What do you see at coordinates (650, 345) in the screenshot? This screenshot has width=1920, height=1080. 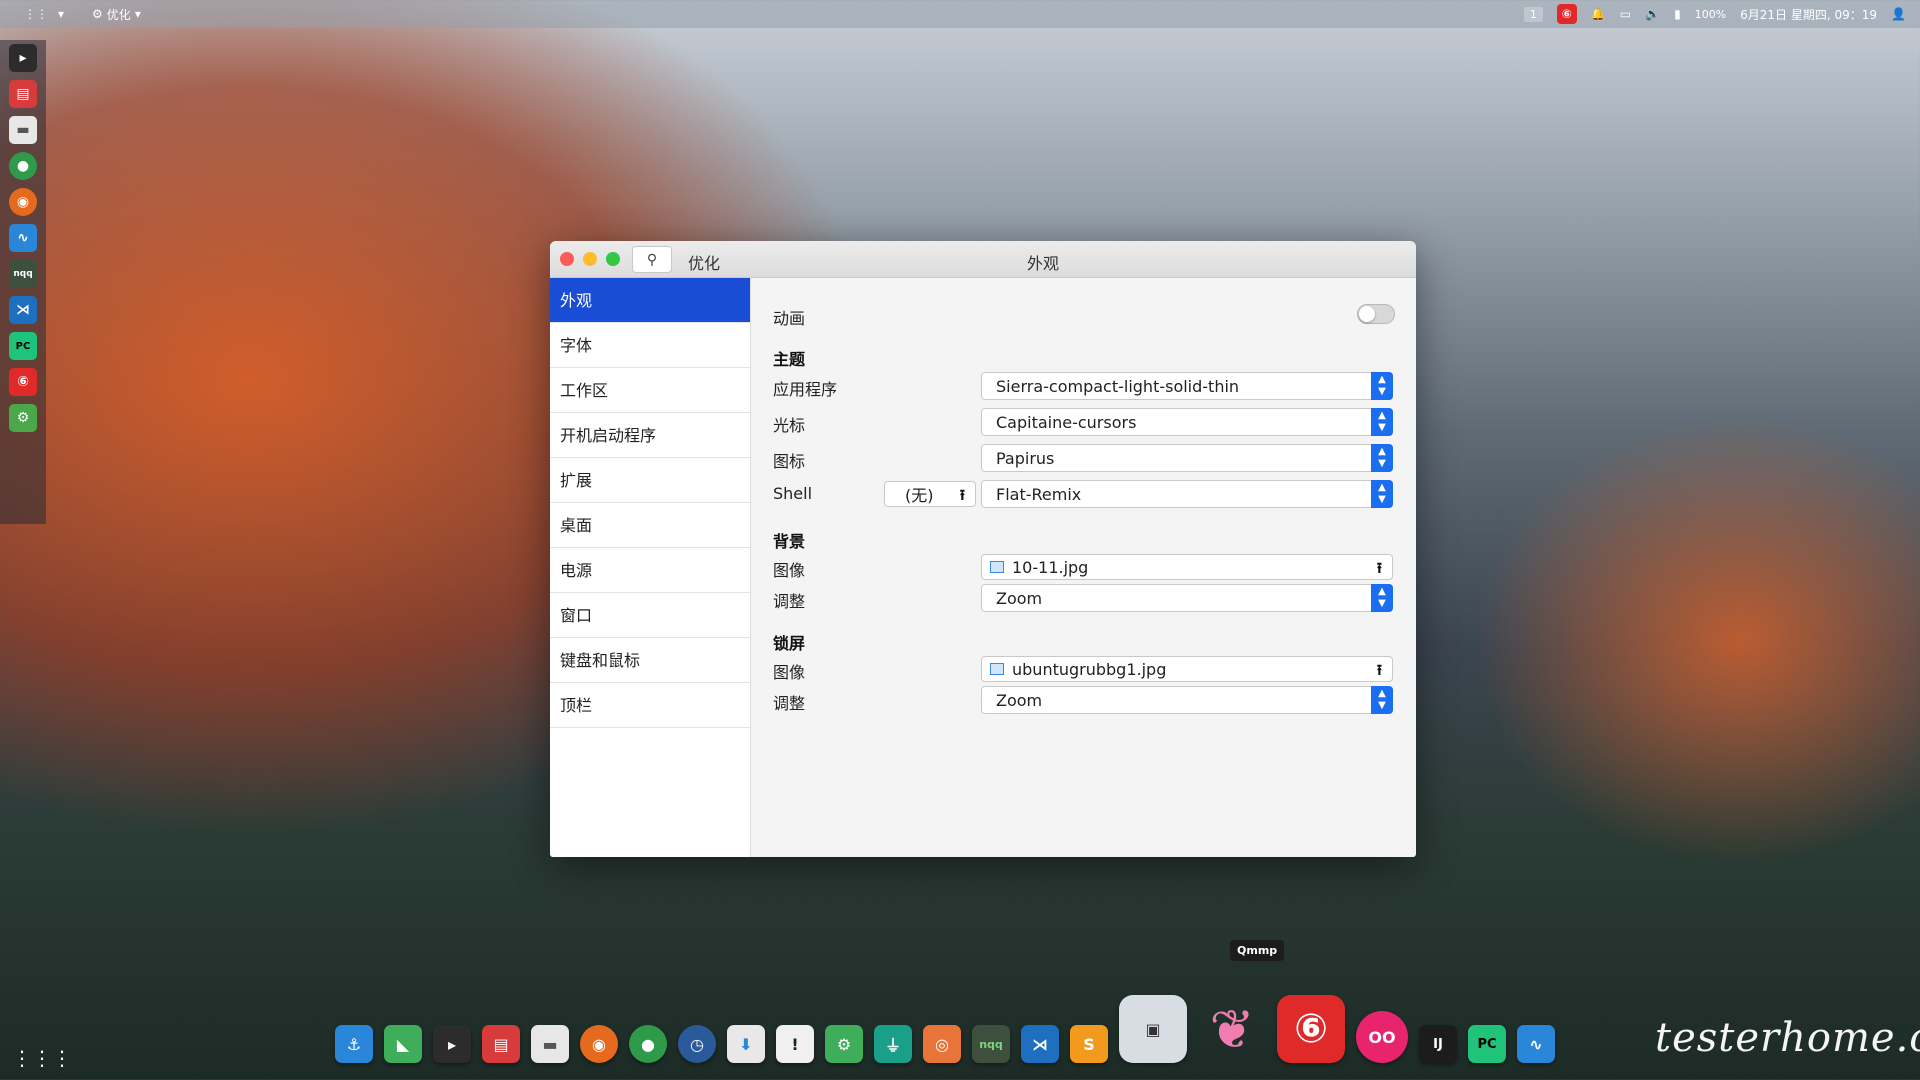 I see `sidebar-item-fonts: 字体` at bounding box center [650, 345].